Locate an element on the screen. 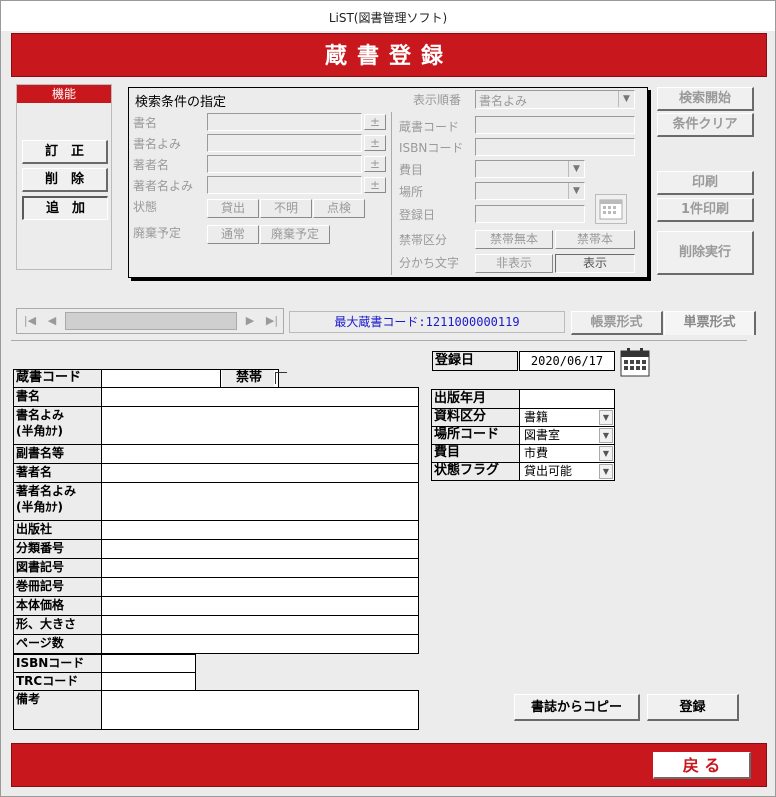 The height and width of the screenshot is (797, 776). restricted-checkbox is located at coordinates (281, 378).